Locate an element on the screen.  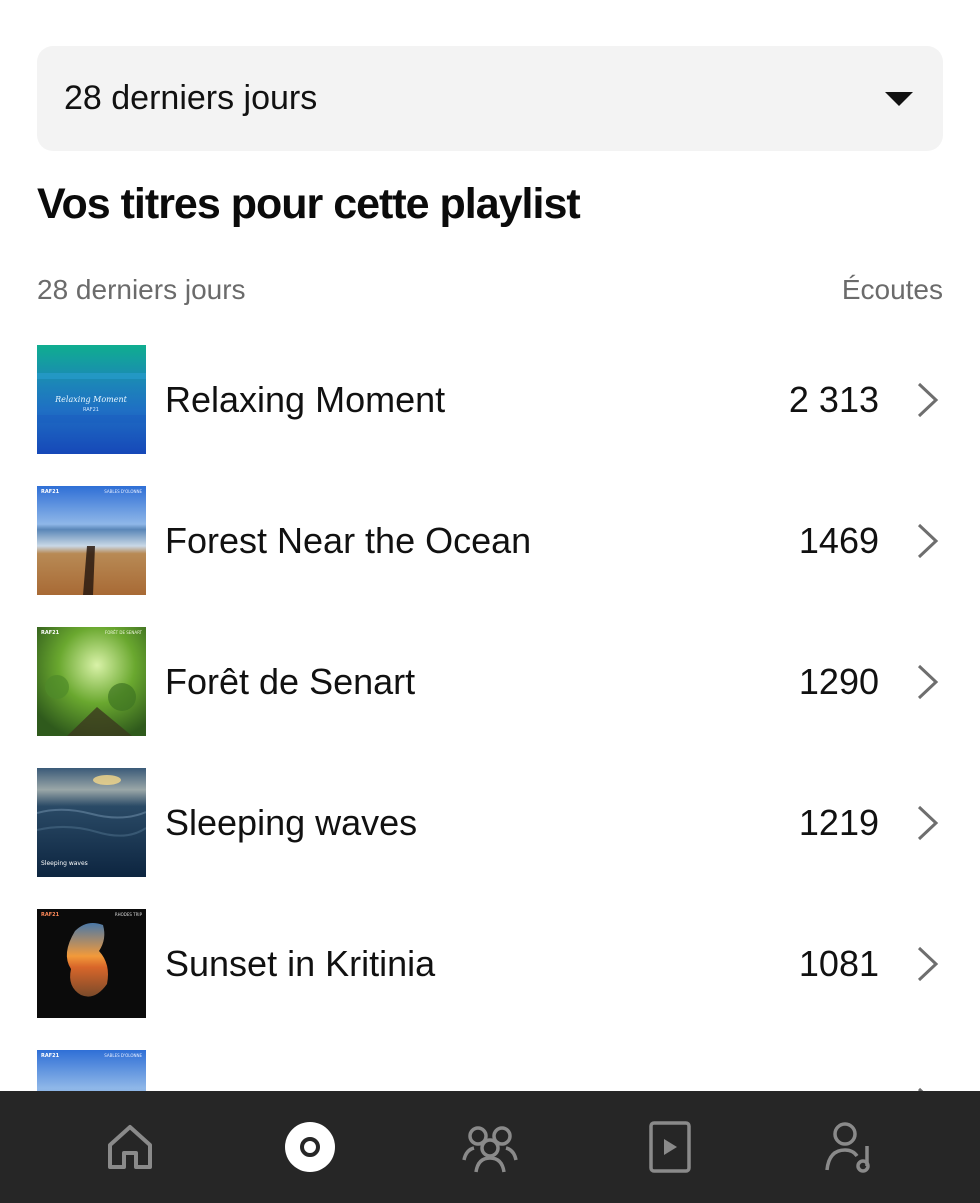
nav-artist is located at coordinates (850, 1147).